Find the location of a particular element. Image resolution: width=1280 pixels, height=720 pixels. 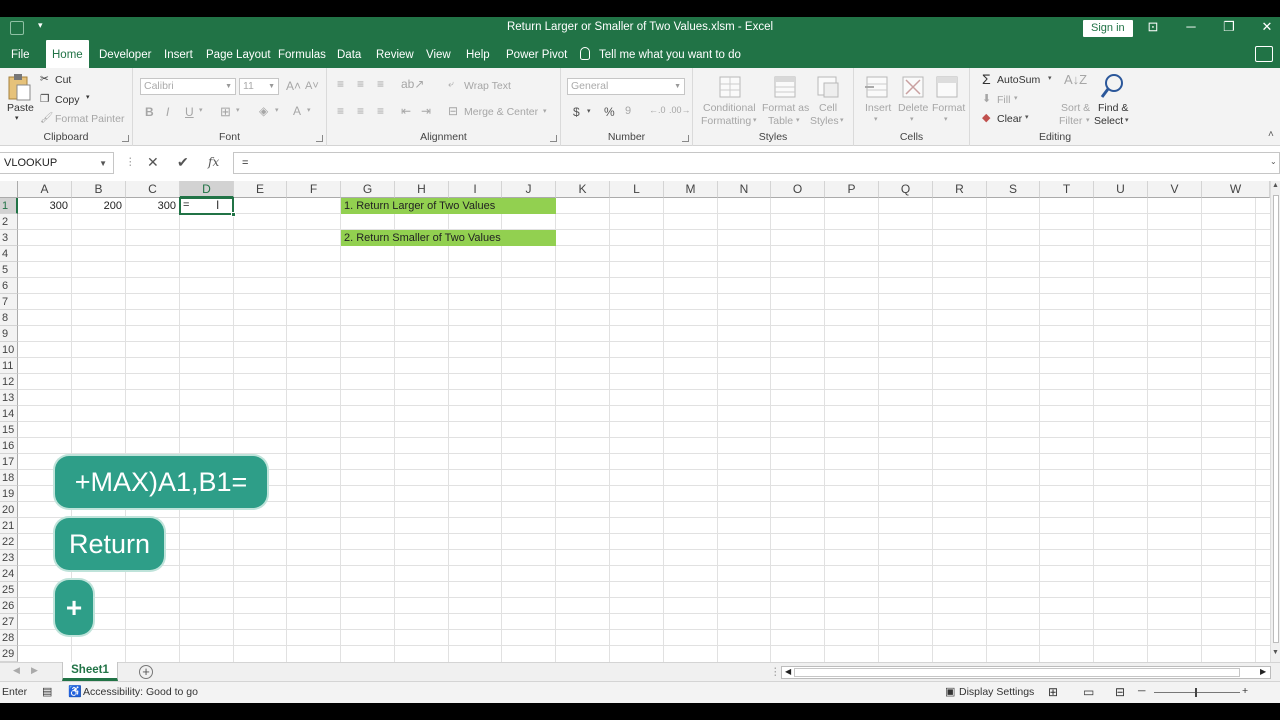

tab-data: Data is located at coordinates (349, 54).